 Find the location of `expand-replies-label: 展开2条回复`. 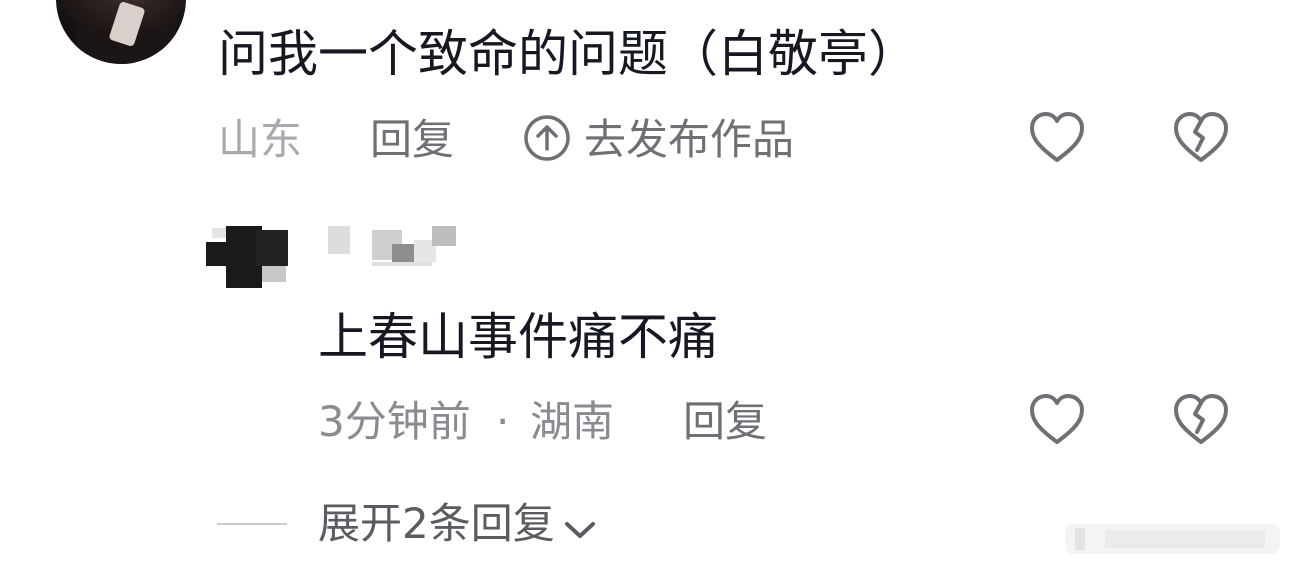

expand-replies-label: 展开2条回复 is located at coordinates (436, 523).